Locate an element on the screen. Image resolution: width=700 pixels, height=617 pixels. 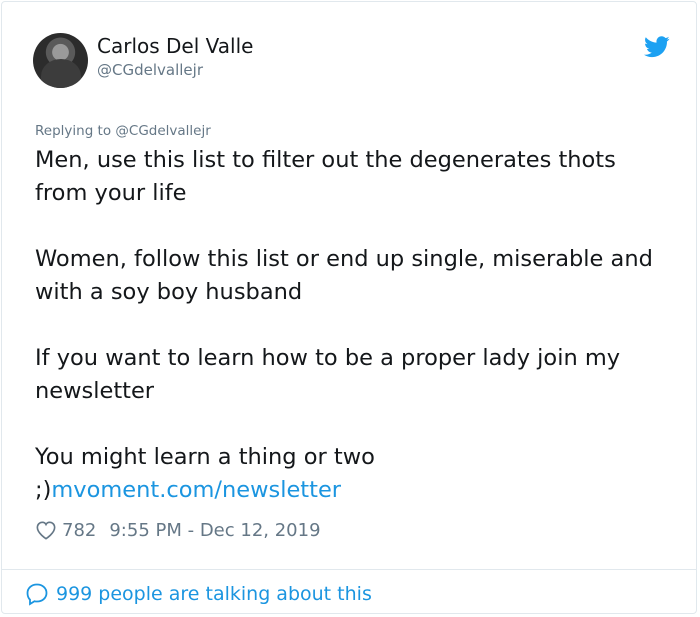
conversation-link: 999 people are talking about this is located at coordinates (198, 594).